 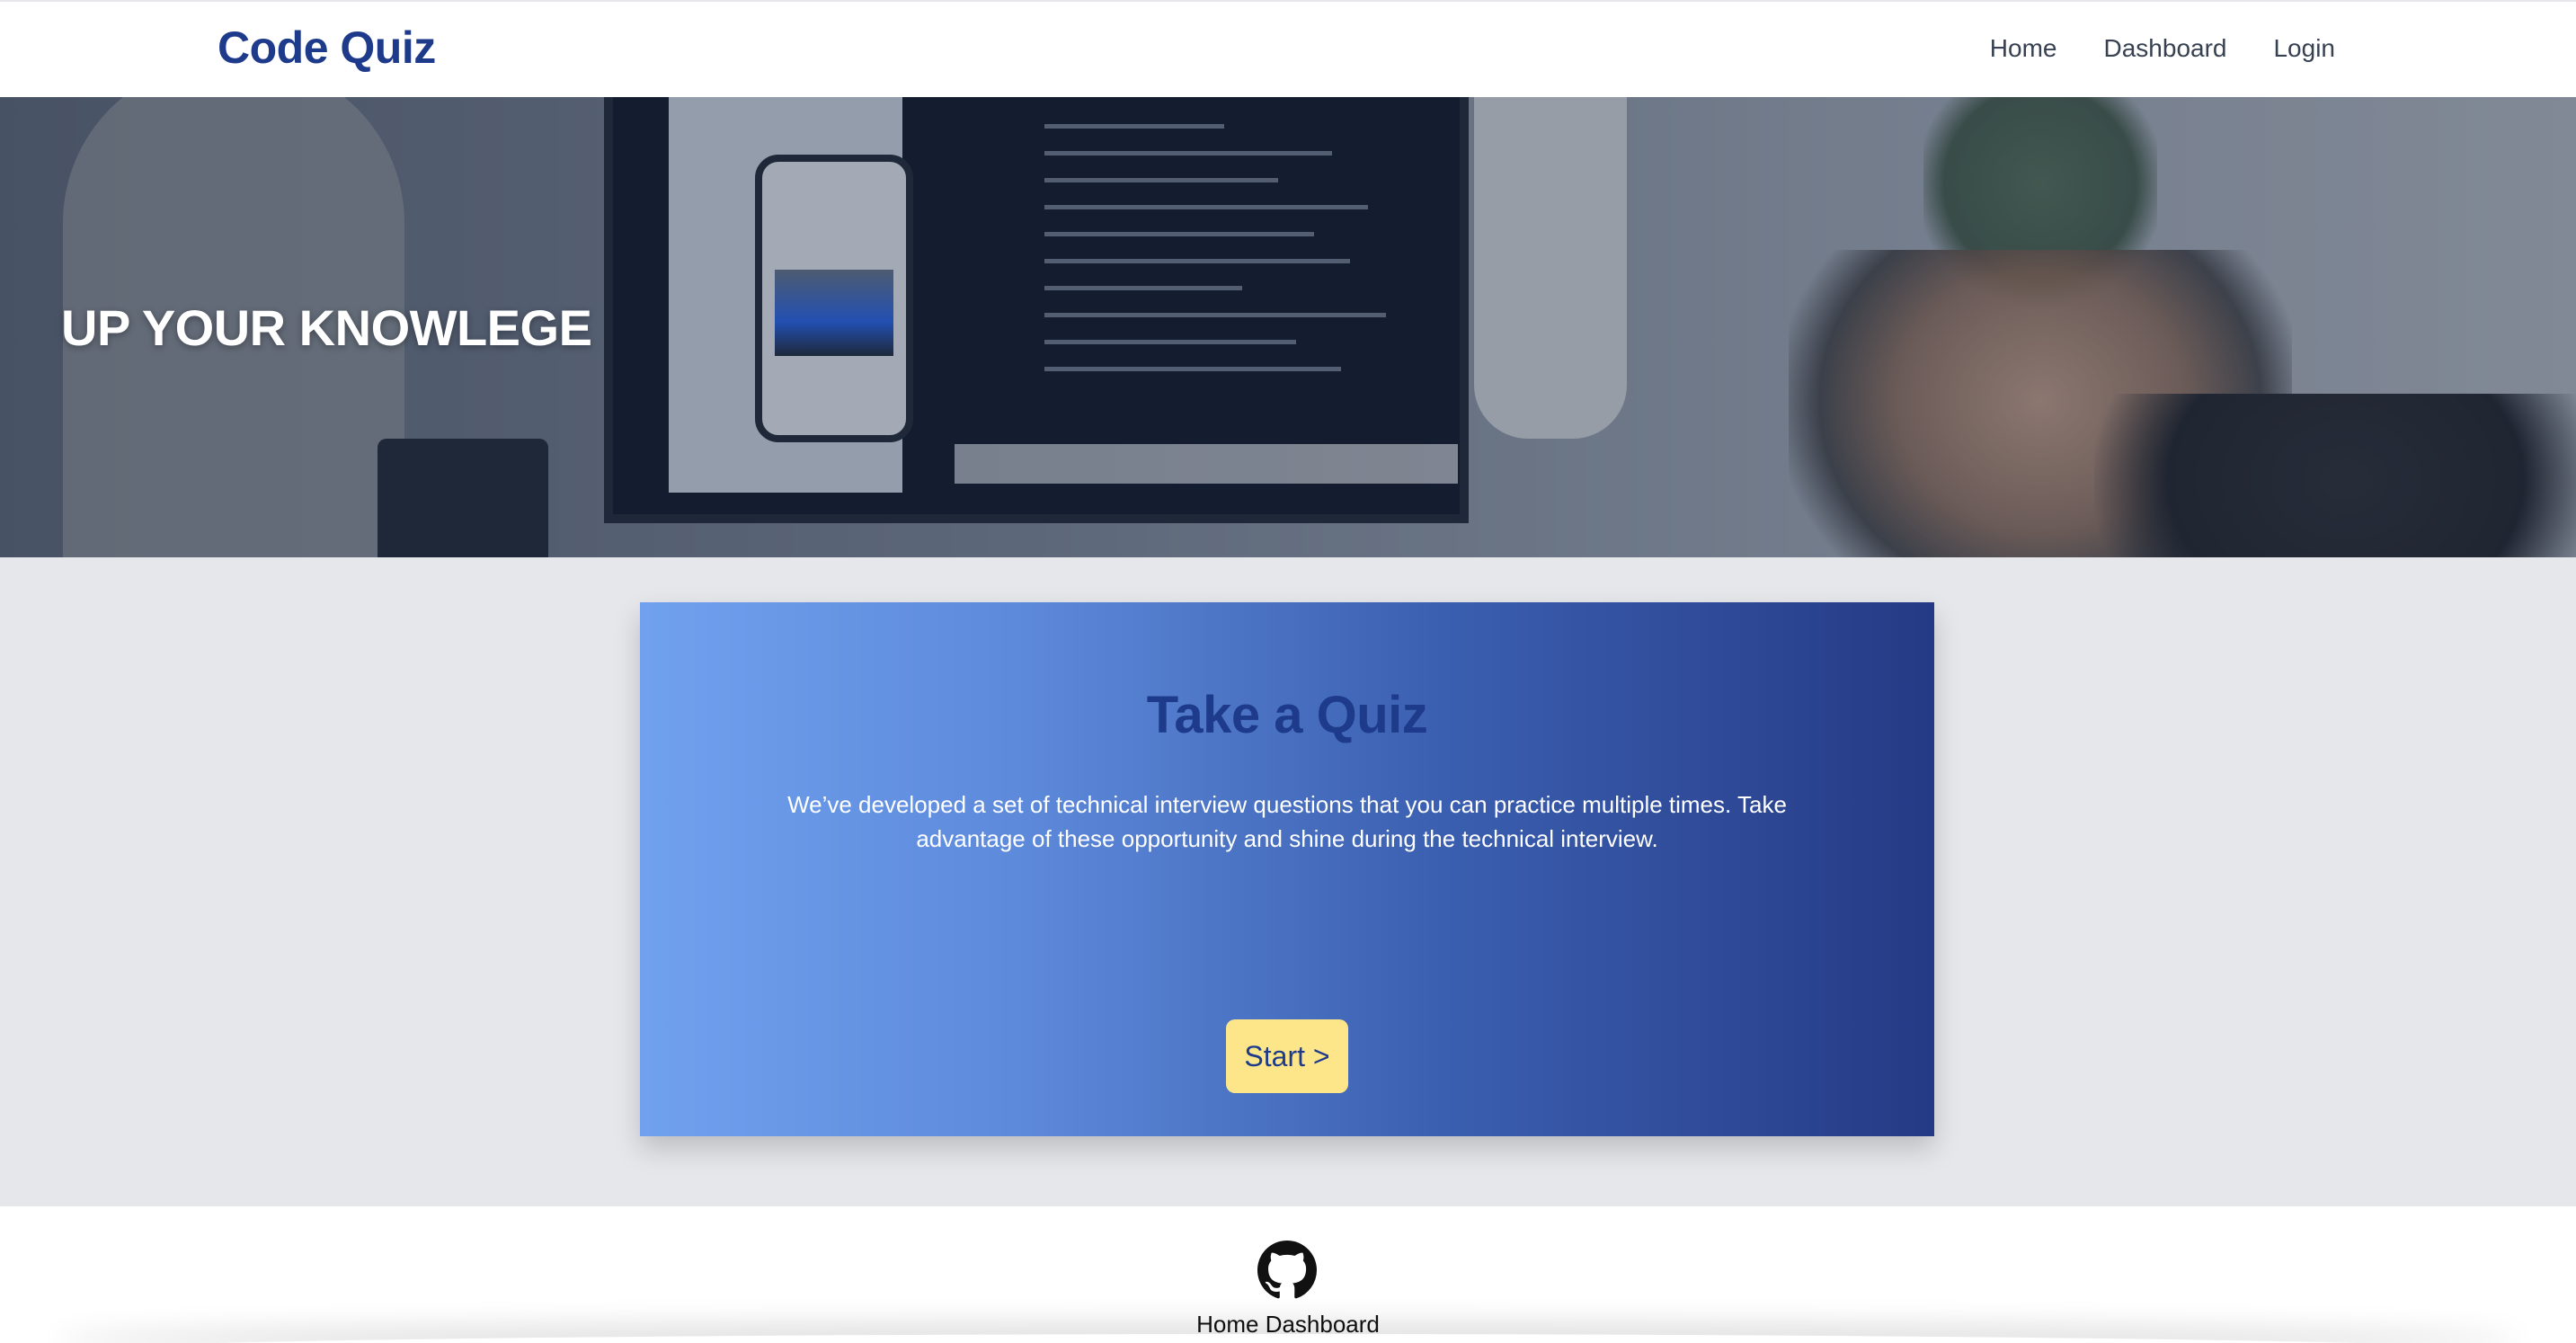 I want to click on top-navbar: Code Quiz Home Dashboard Login, so click(x=1288, y=48).